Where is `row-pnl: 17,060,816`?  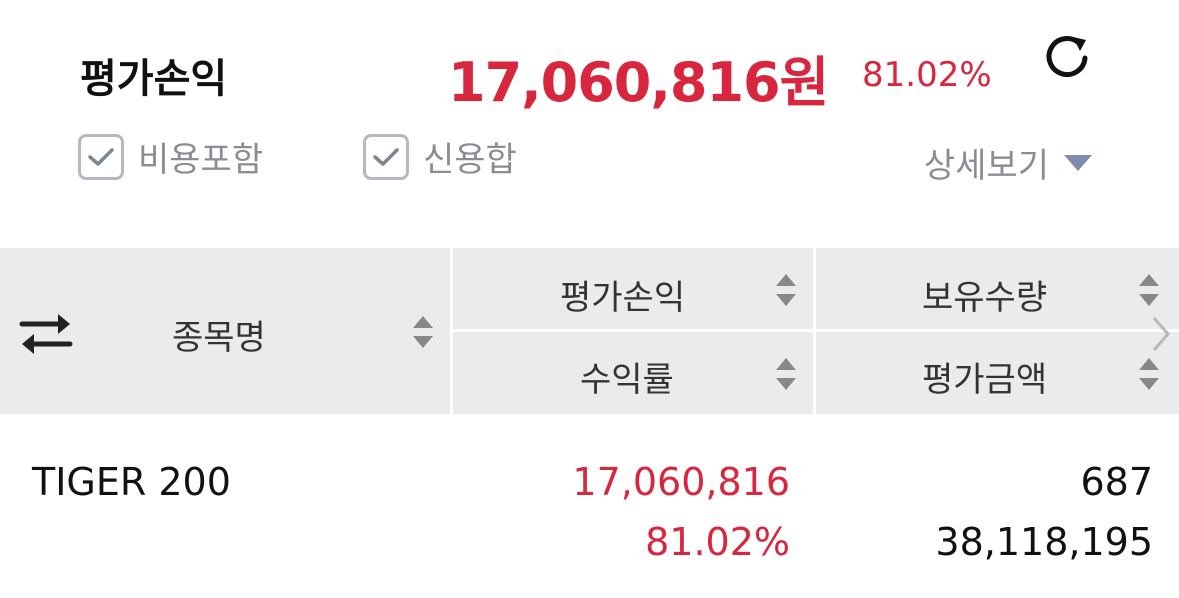 row-pnl: 17,060,816 is located at coordinates (681, 482).